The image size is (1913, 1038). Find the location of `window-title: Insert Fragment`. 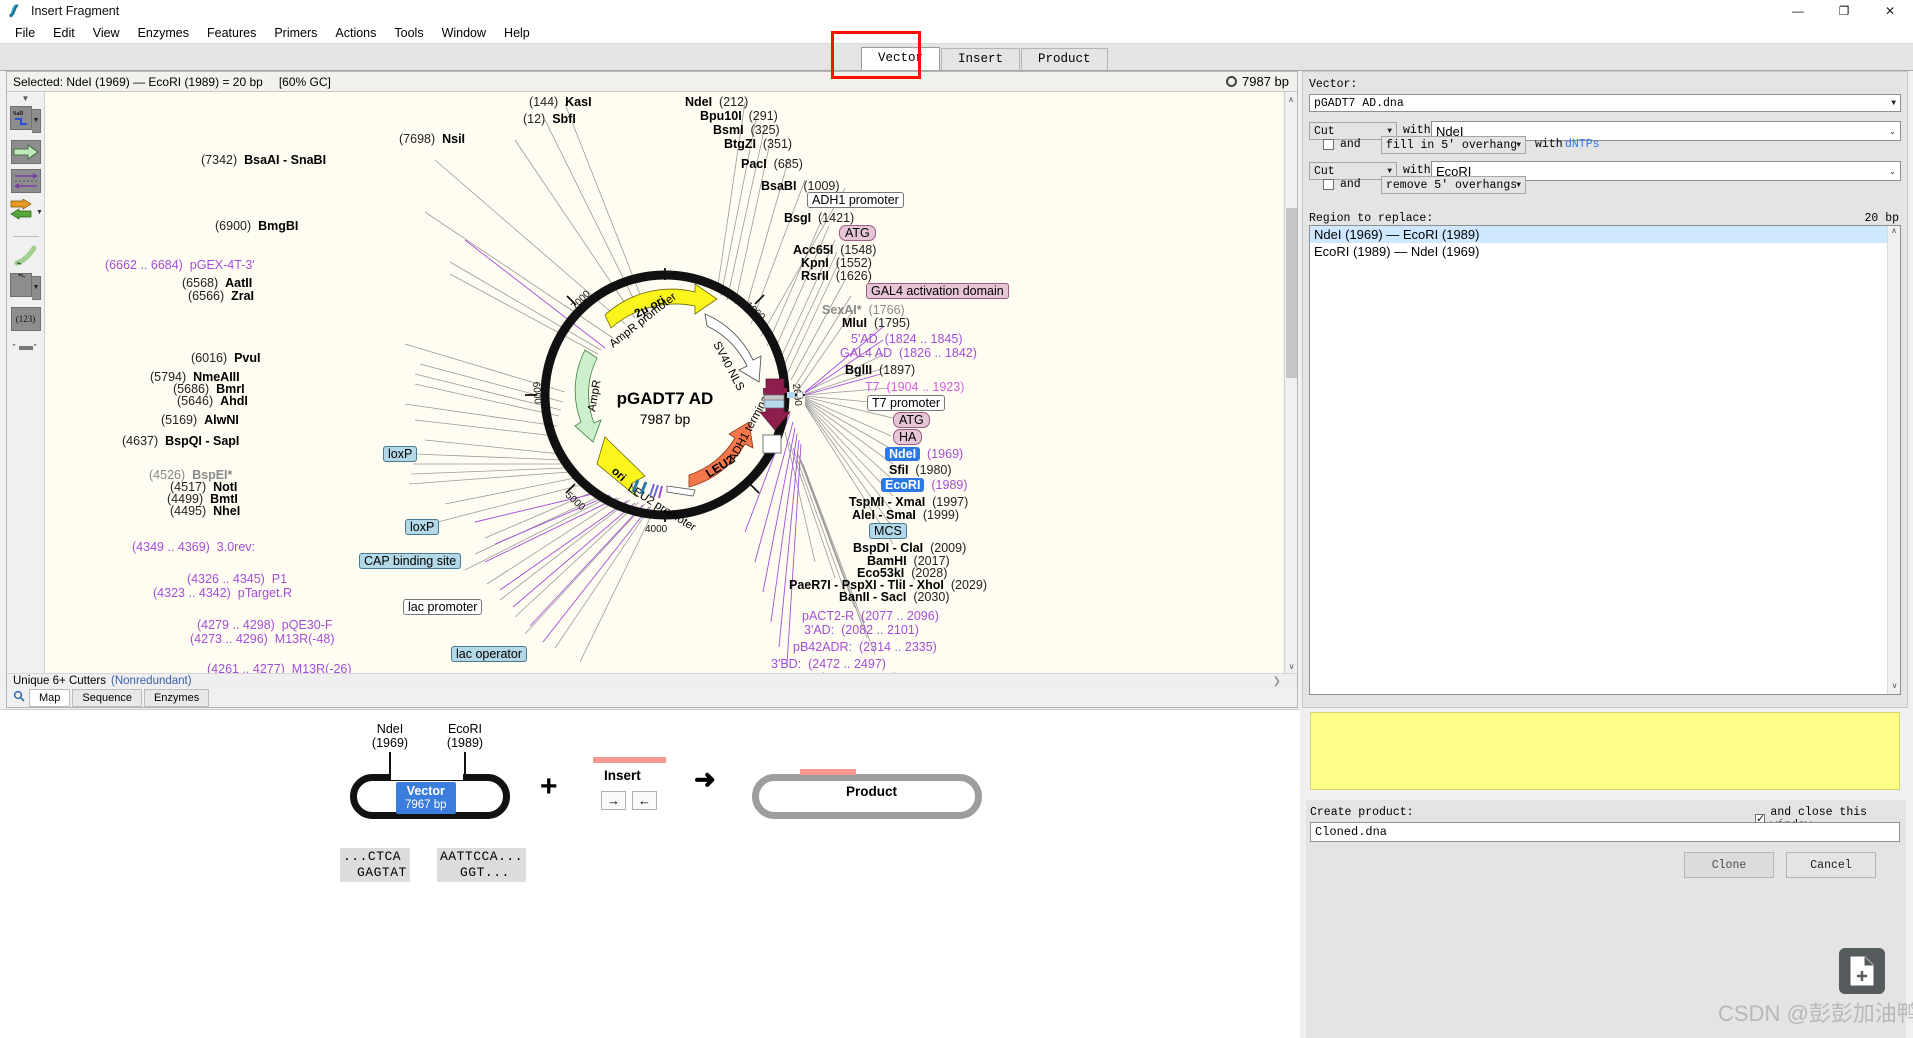

window-title: Insert Fragment is located at coordinates (75, 11).